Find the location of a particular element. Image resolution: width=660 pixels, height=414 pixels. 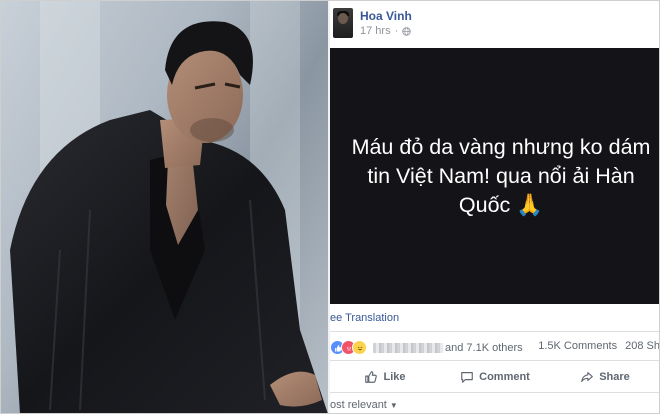

engagement-counts: 1.5K Comments 208 Sh is located at coordinates (599, 346).